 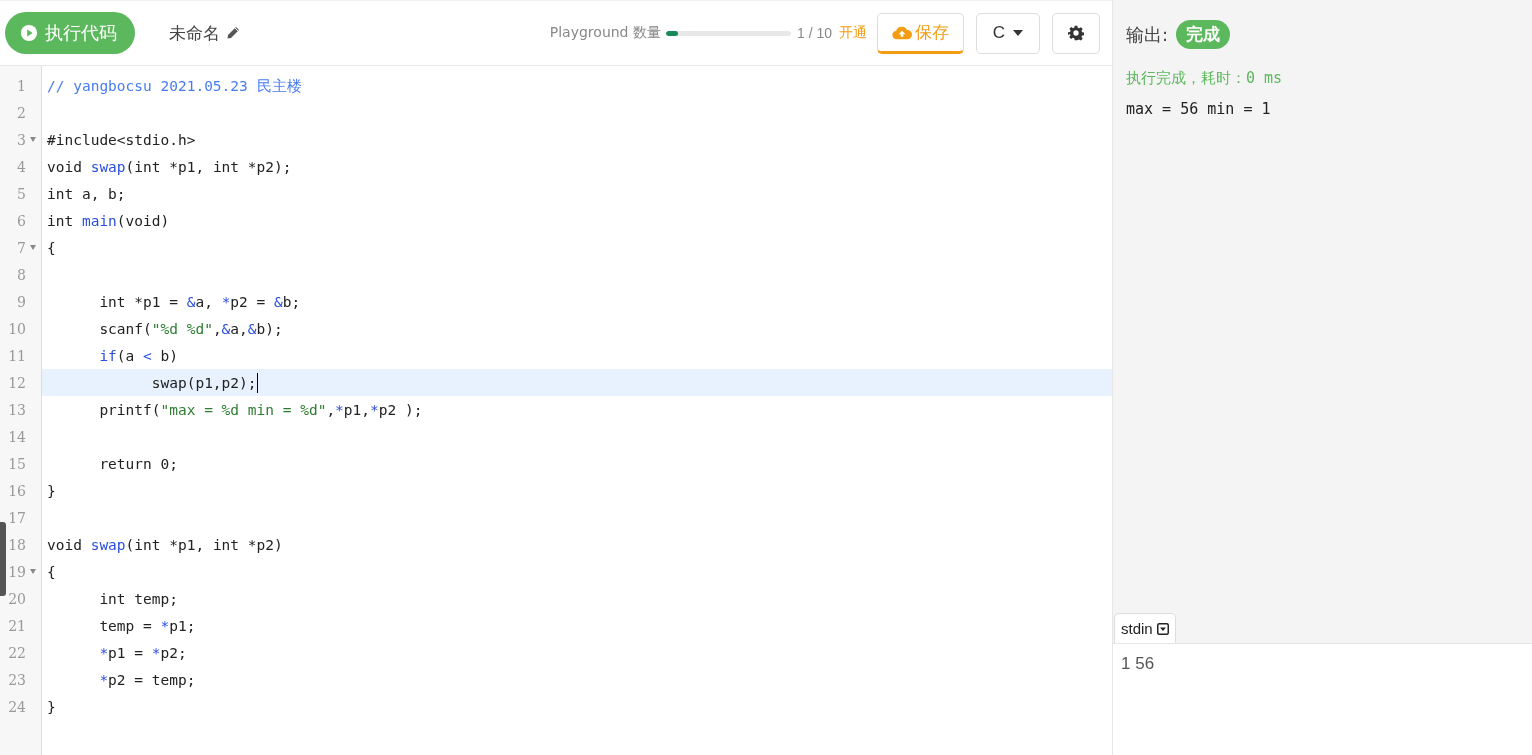 I want to click on line-number: 4, so click(x=21, y=166).